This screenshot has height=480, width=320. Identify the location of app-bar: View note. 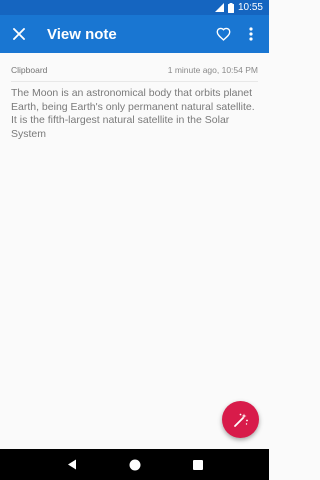
(134, 34).